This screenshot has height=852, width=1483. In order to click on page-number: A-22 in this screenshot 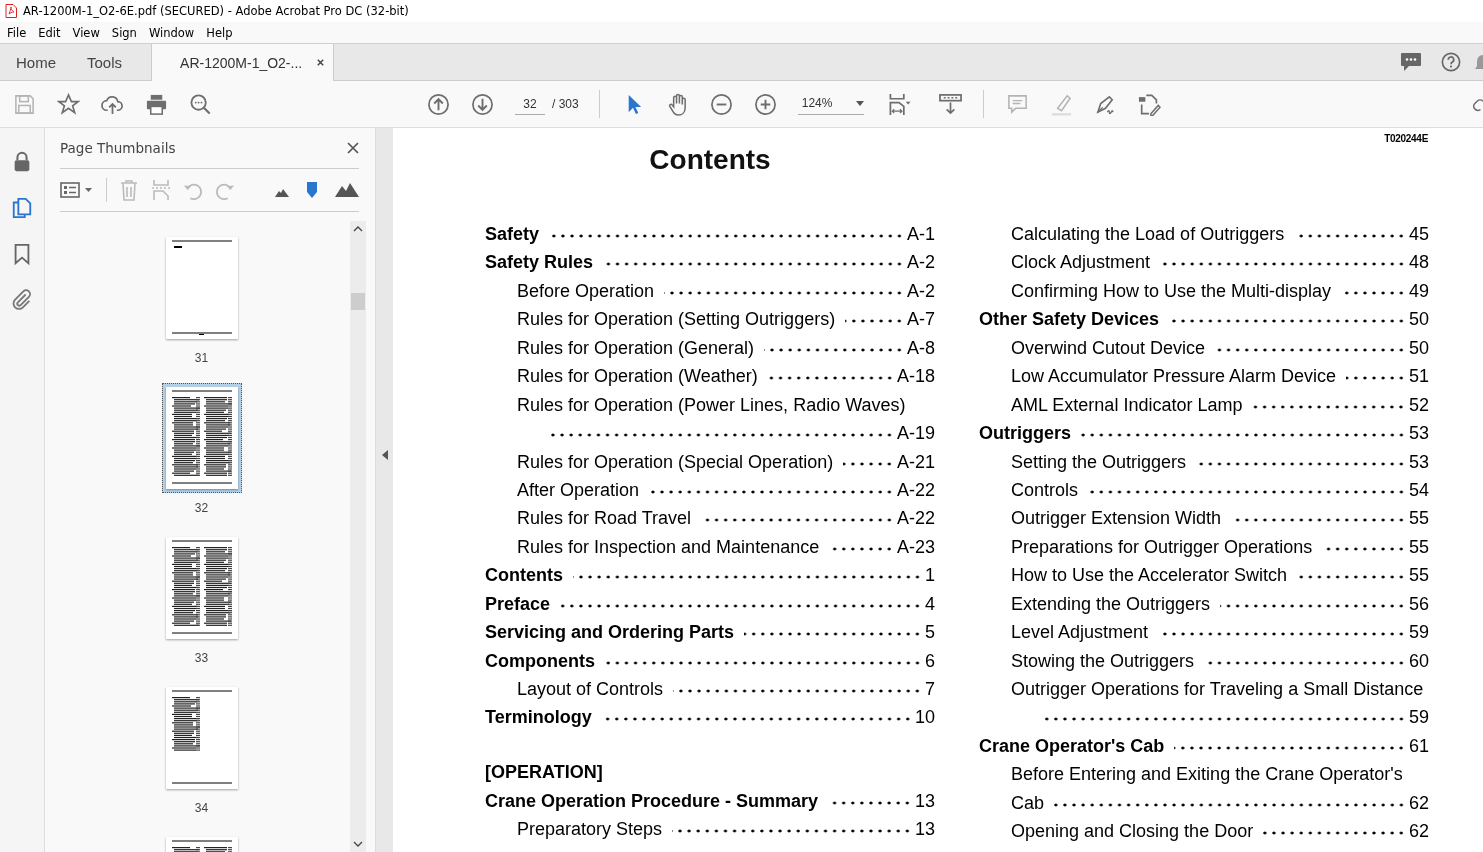, I will do `click(915, 490)`.